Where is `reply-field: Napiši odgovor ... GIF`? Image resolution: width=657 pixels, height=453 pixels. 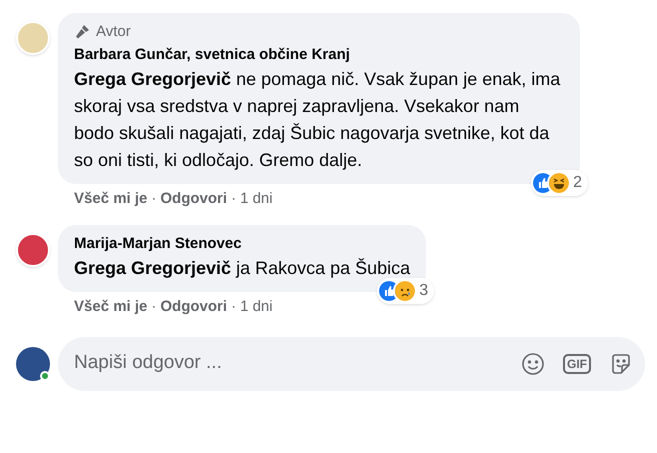
reply-field: Napiši odgovor ... GIF is located at coordinates (351, 363).